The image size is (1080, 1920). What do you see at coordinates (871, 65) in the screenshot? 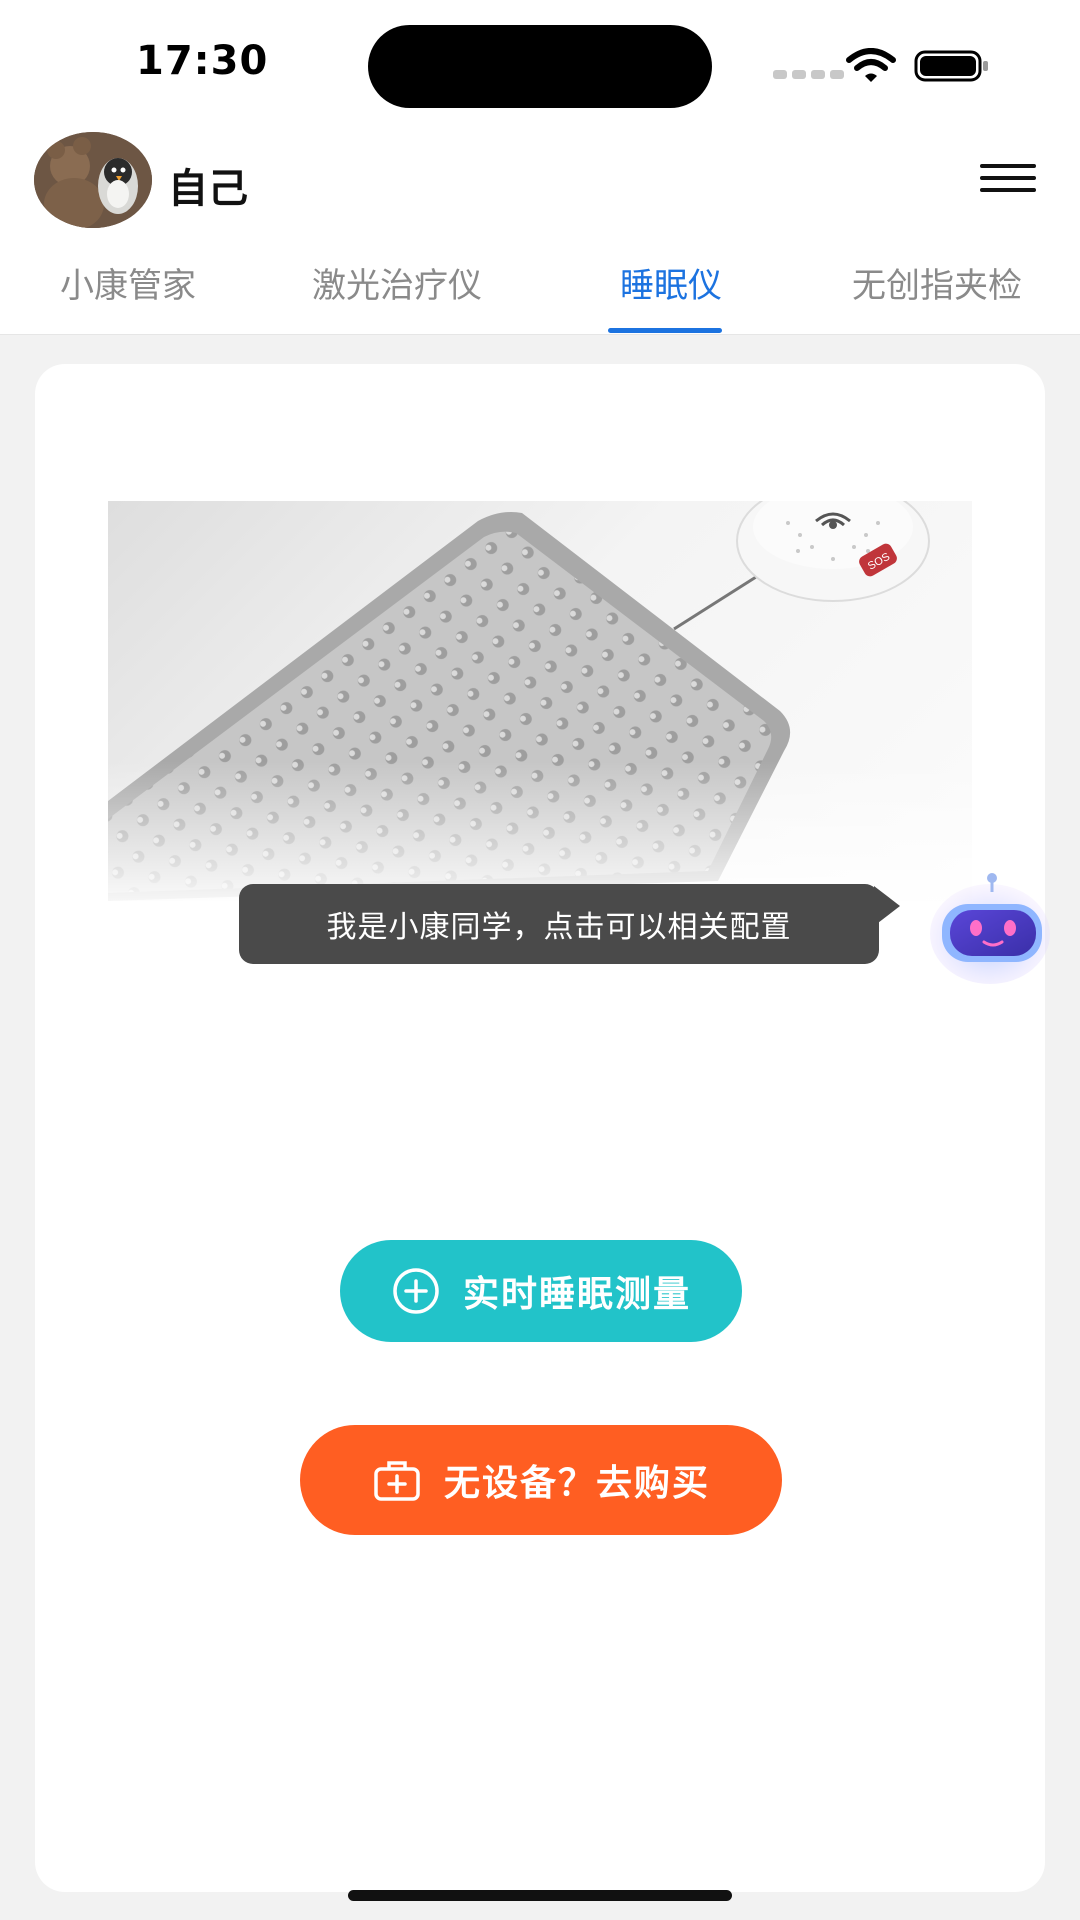
I see `wifi-icon` at bounding box center [871, 65].